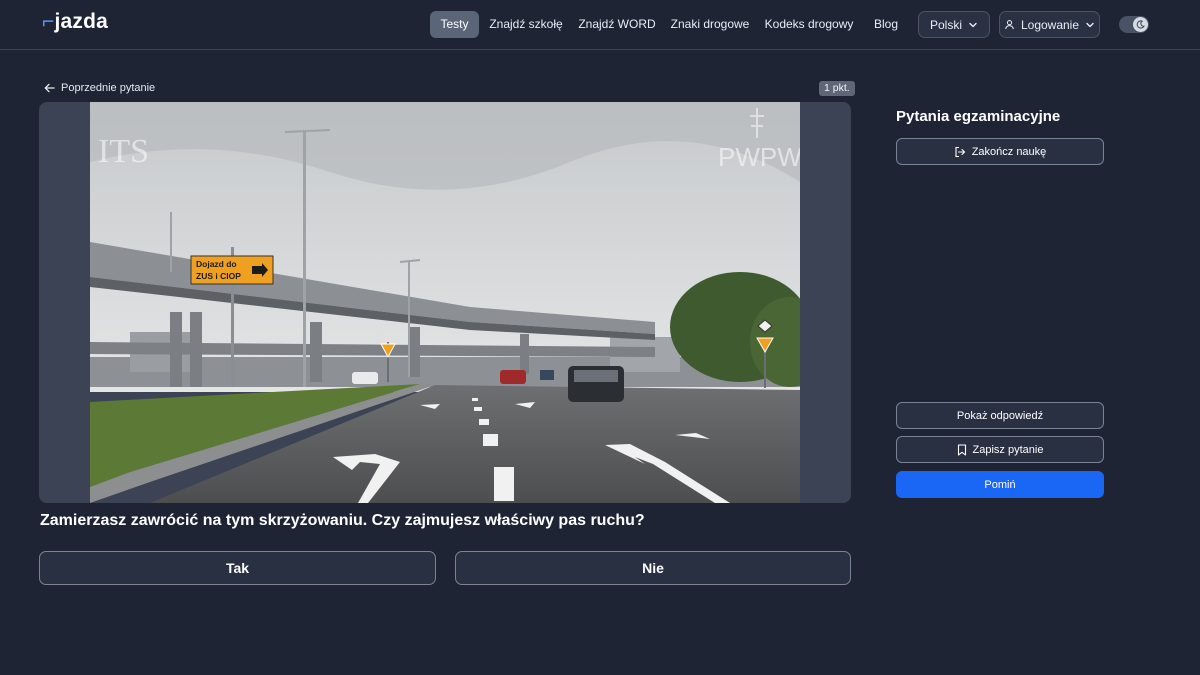 Image resolution: width=1200 pixels, height=675 pixels. I want to click on previous-question-link: Poprzednie pytanie, so click(99, 88).